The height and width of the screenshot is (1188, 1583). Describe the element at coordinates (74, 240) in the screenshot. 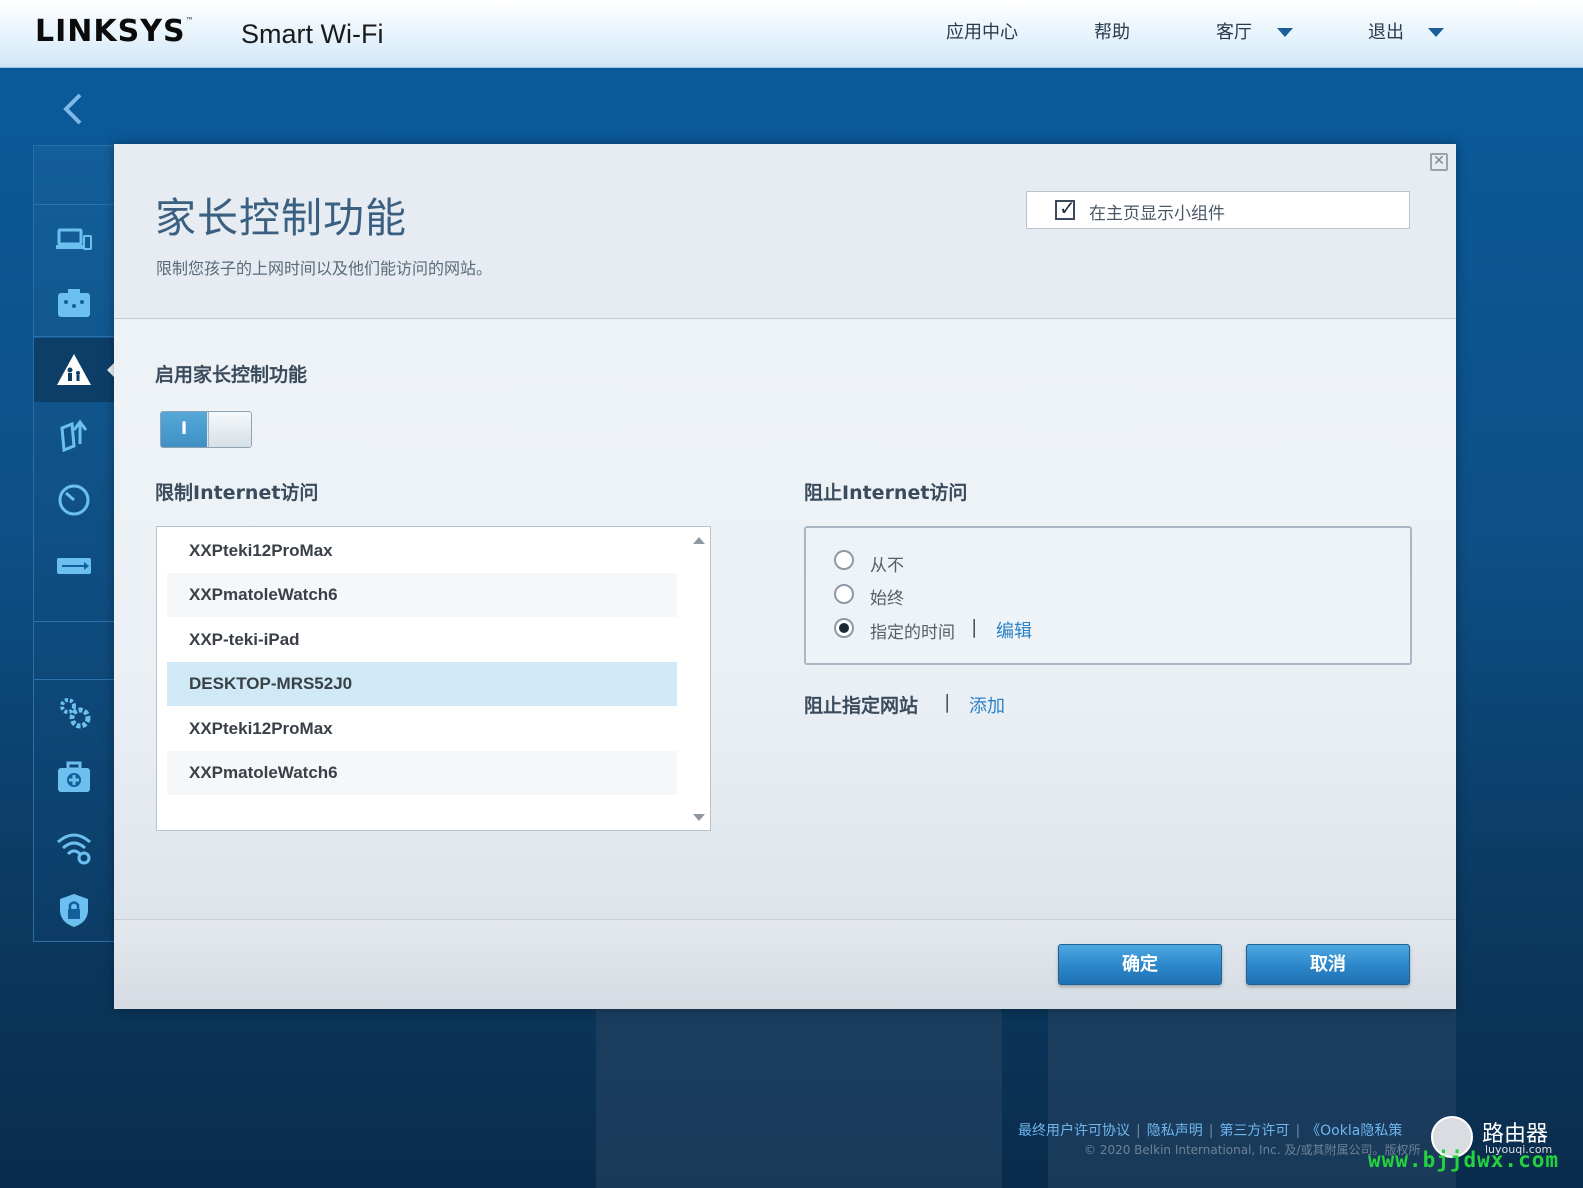

I see `devices-icon` at that location.